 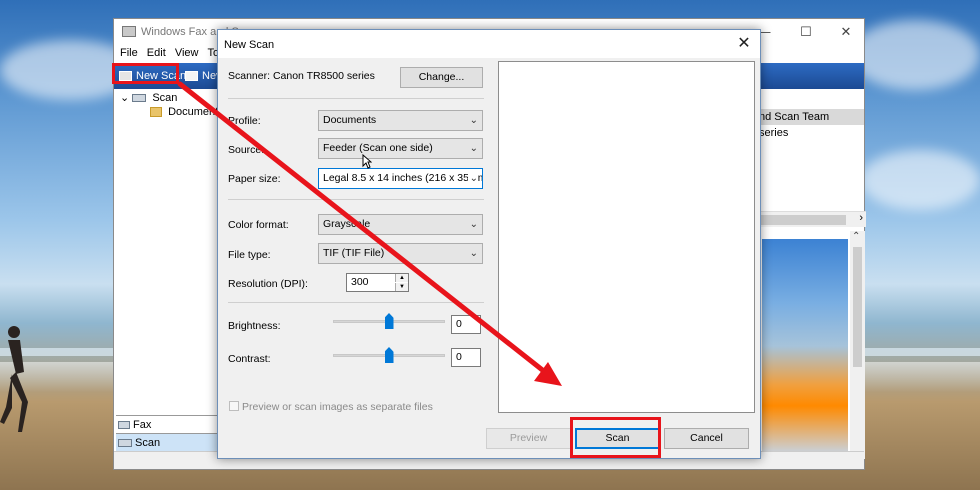 I want to click on file-type-label: File type:, so click(x=249, y=255).